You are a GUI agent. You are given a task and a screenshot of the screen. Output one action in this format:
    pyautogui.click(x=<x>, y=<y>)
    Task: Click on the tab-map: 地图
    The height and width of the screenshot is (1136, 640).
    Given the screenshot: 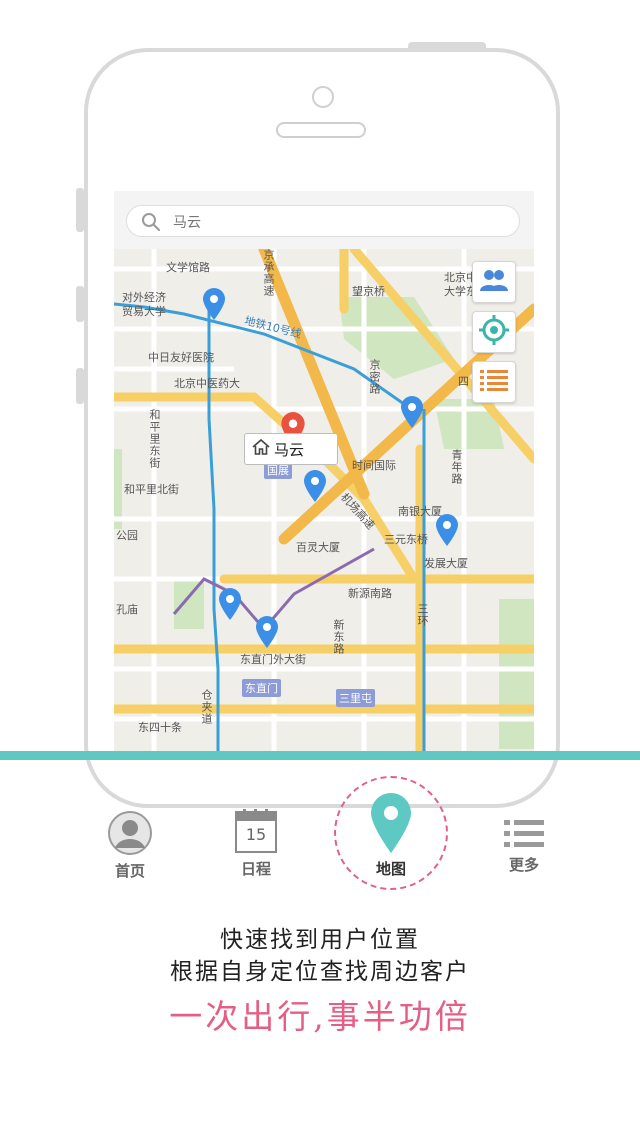 What is the action you would take?
    pyautogui.click(x=391, y=835)
    